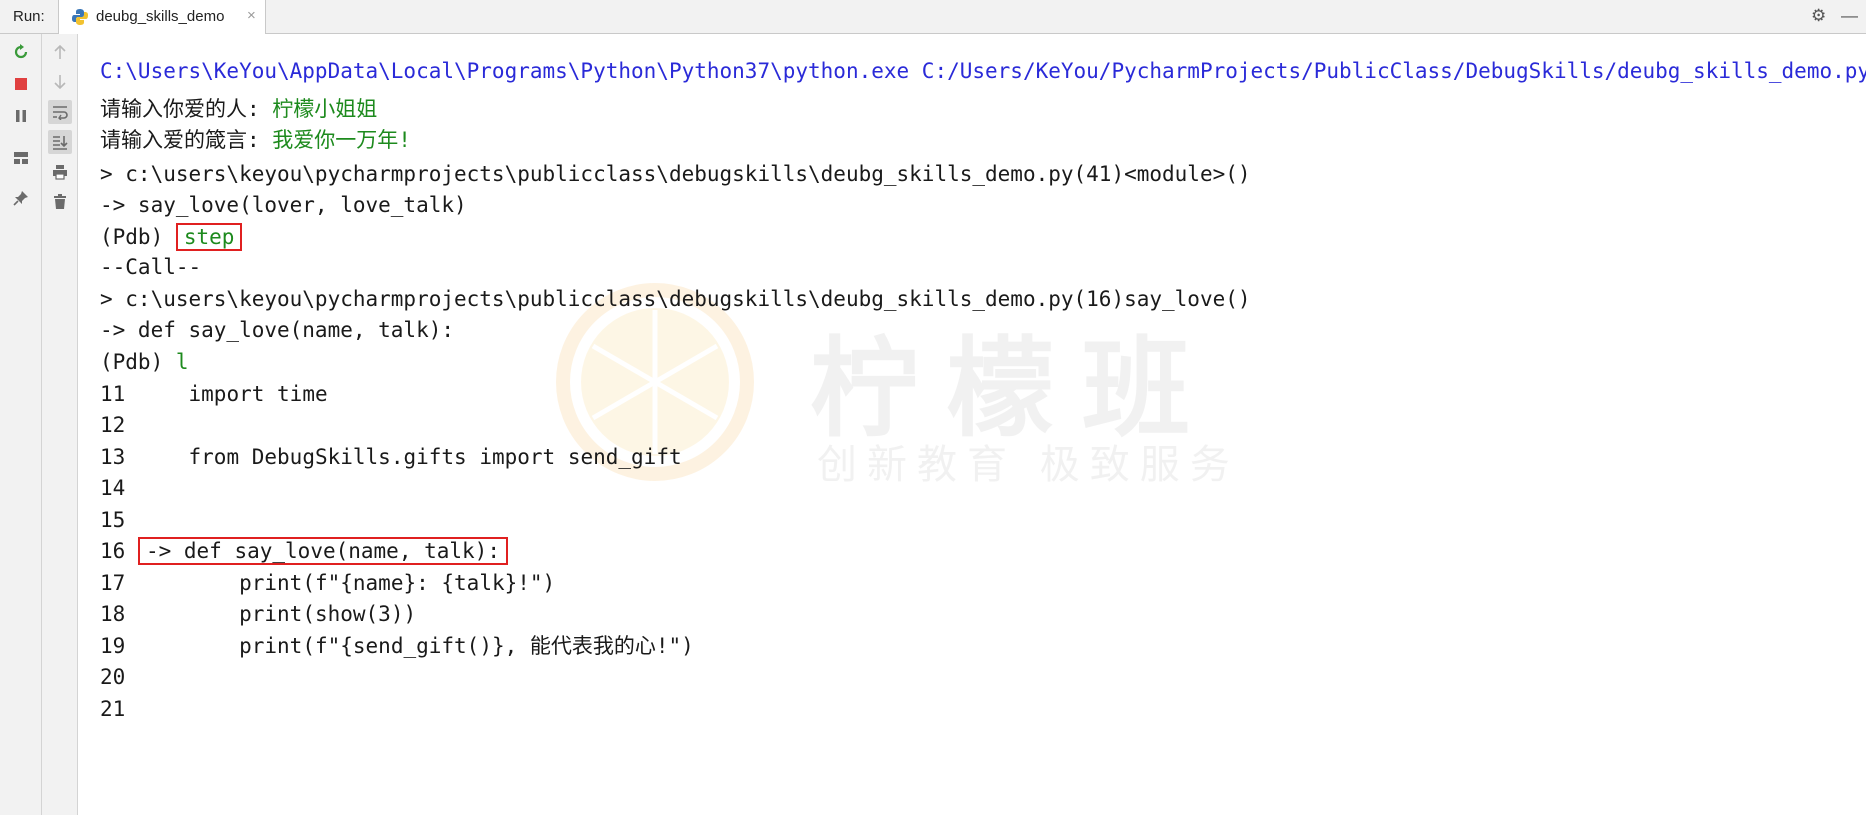 This screenshot has width=1866, height=815. I want to click on user-input: 我爱你一万年!, so click(341, 140).